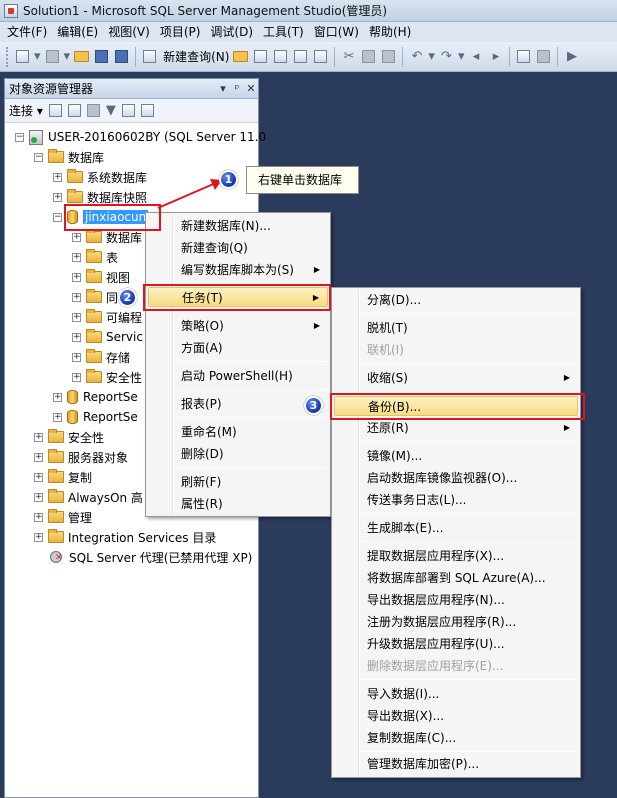 The height and width of the screenshot is (798, 617). What do you see at coordinates (180, 32) in the screenshot?
I see `menu-project: 项目(P)` at bounding box center [180, 32].